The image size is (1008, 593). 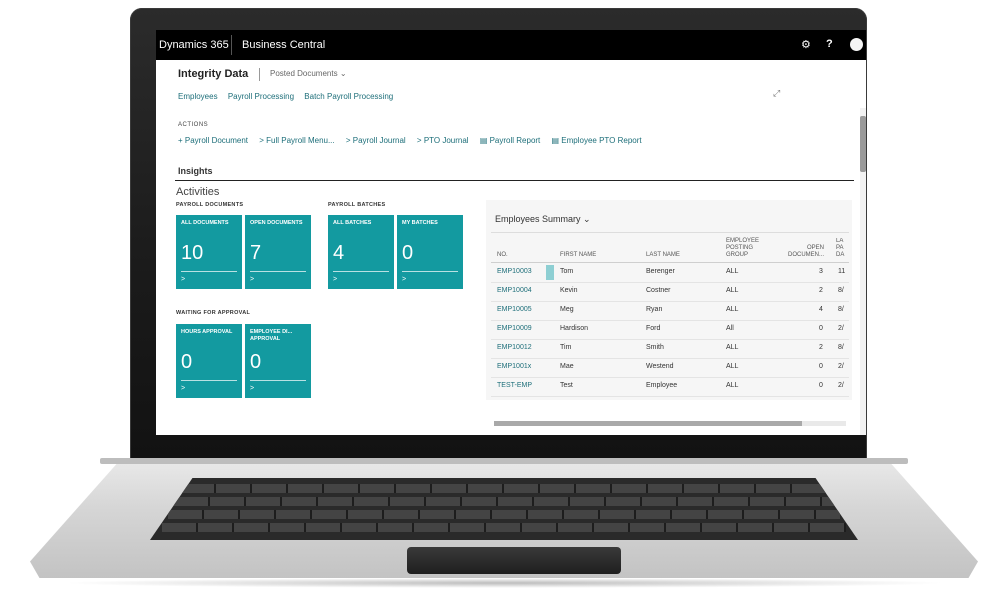 What do you see at coordinates (504, 514) in the screenshot?
I see `key-row` at bounding box center [504, 514].